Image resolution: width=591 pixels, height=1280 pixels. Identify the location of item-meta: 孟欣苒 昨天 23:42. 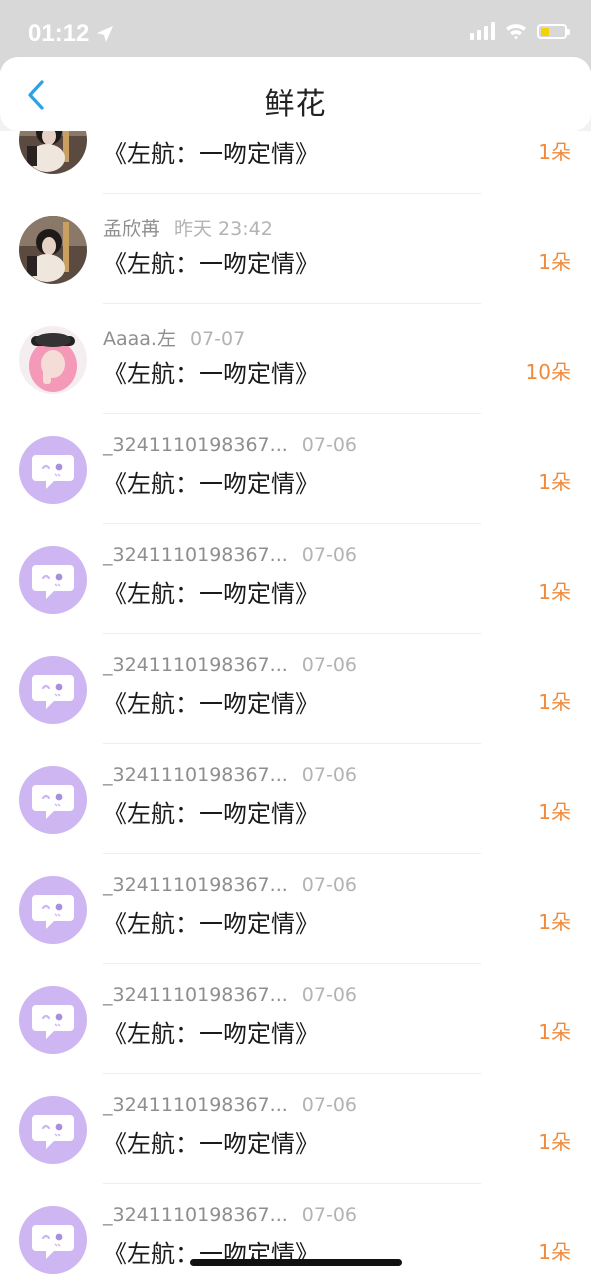
(188, 227).